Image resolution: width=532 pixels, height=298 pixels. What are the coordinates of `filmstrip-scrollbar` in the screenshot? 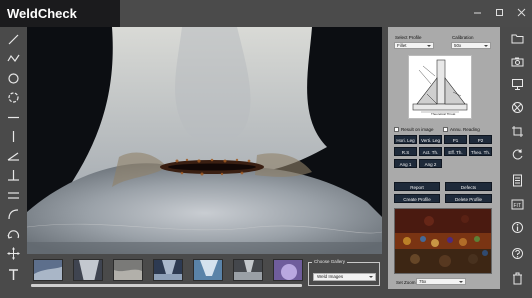 It's located at (166, 285).